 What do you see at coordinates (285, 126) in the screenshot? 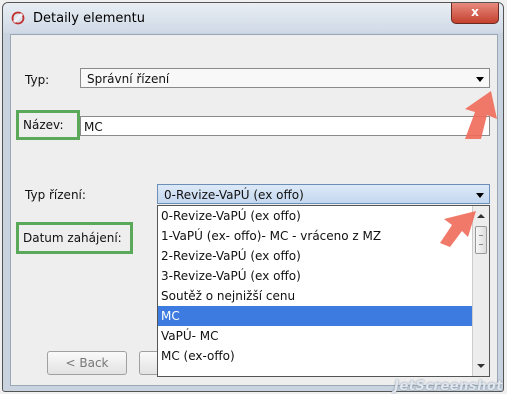
I see `nazev-field: MC` at bounding box center [285, 126].